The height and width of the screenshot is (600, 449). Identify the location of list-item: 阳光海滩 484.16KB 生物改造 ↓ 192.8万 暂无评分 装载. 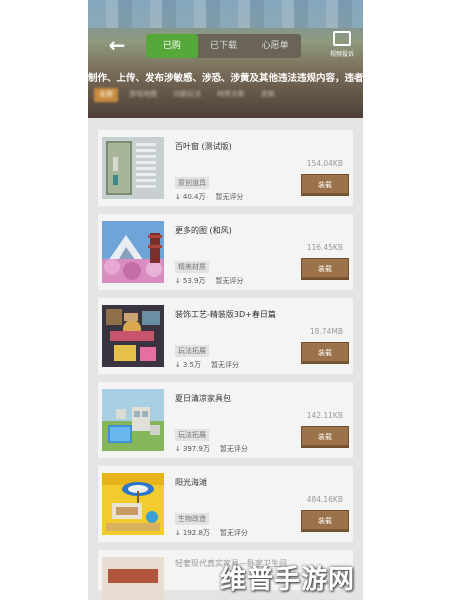
(225, 504).